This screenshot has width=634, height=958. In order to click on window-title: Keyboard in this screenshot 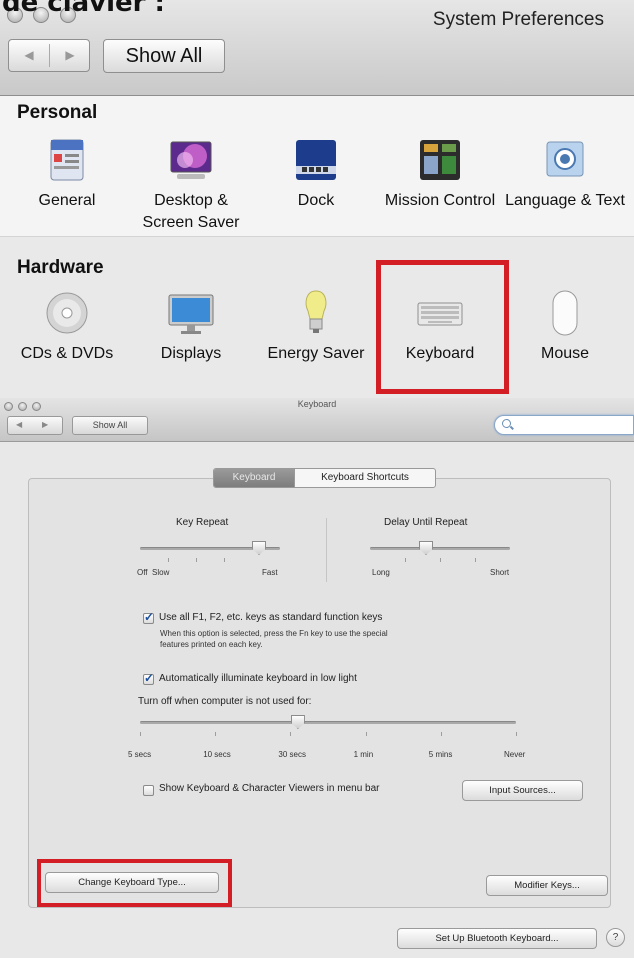, I will do `click(317, 404)`.